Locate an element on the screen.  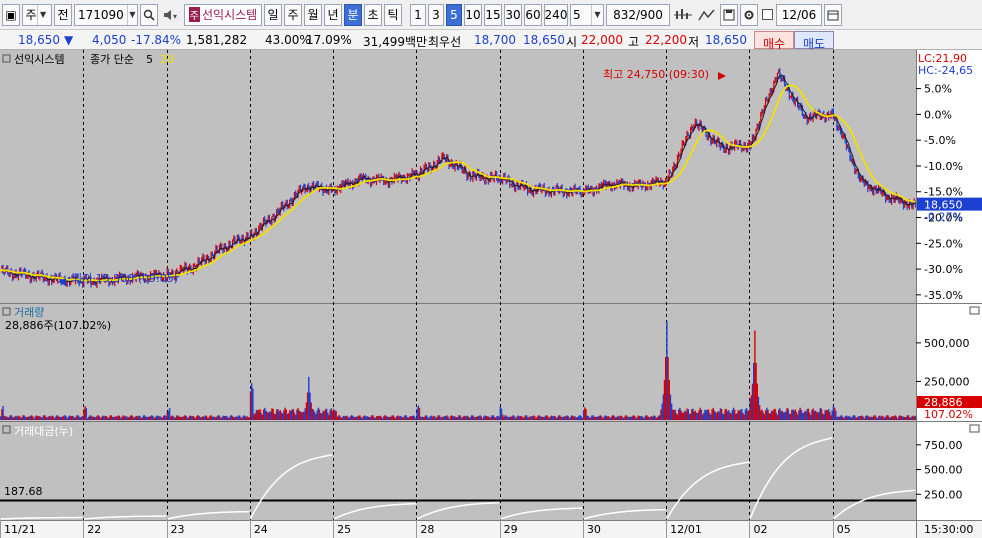
x-tick-label: 23 is located at coordinates (178, 529).